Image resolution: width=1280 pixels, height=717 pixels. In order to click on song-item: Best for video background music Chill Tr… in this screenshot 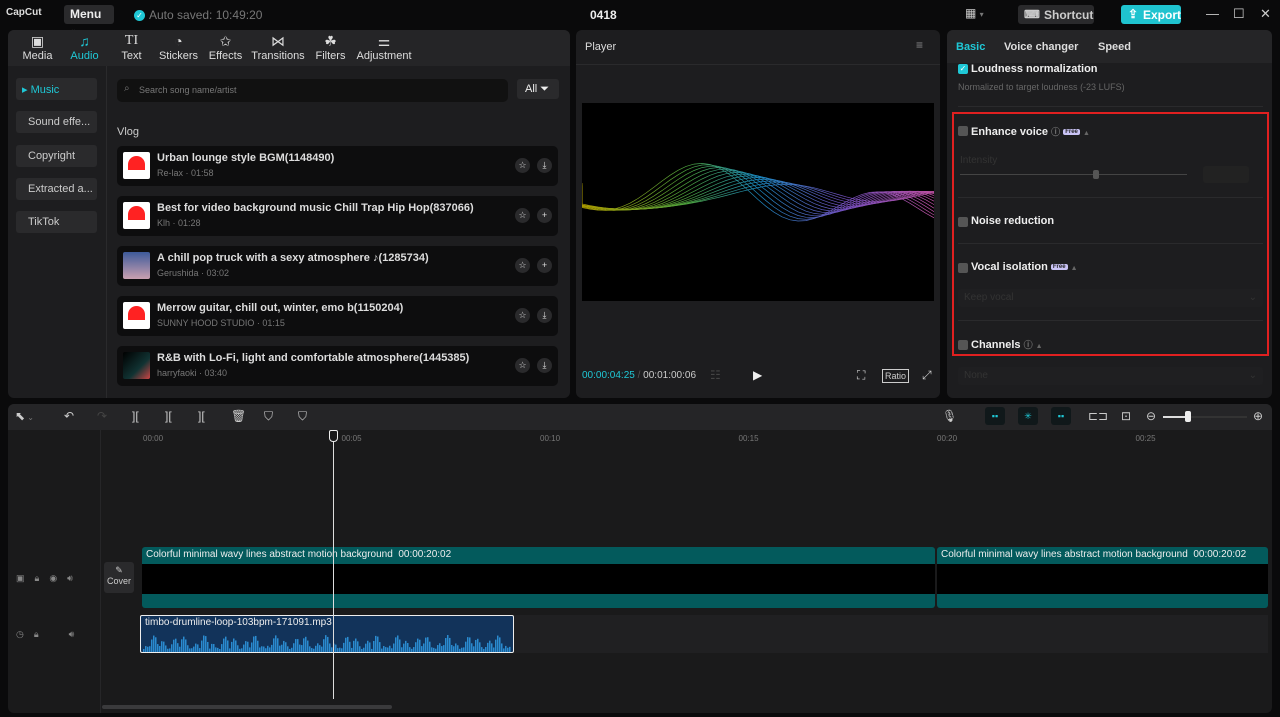, I will do `click(337, 216)`.